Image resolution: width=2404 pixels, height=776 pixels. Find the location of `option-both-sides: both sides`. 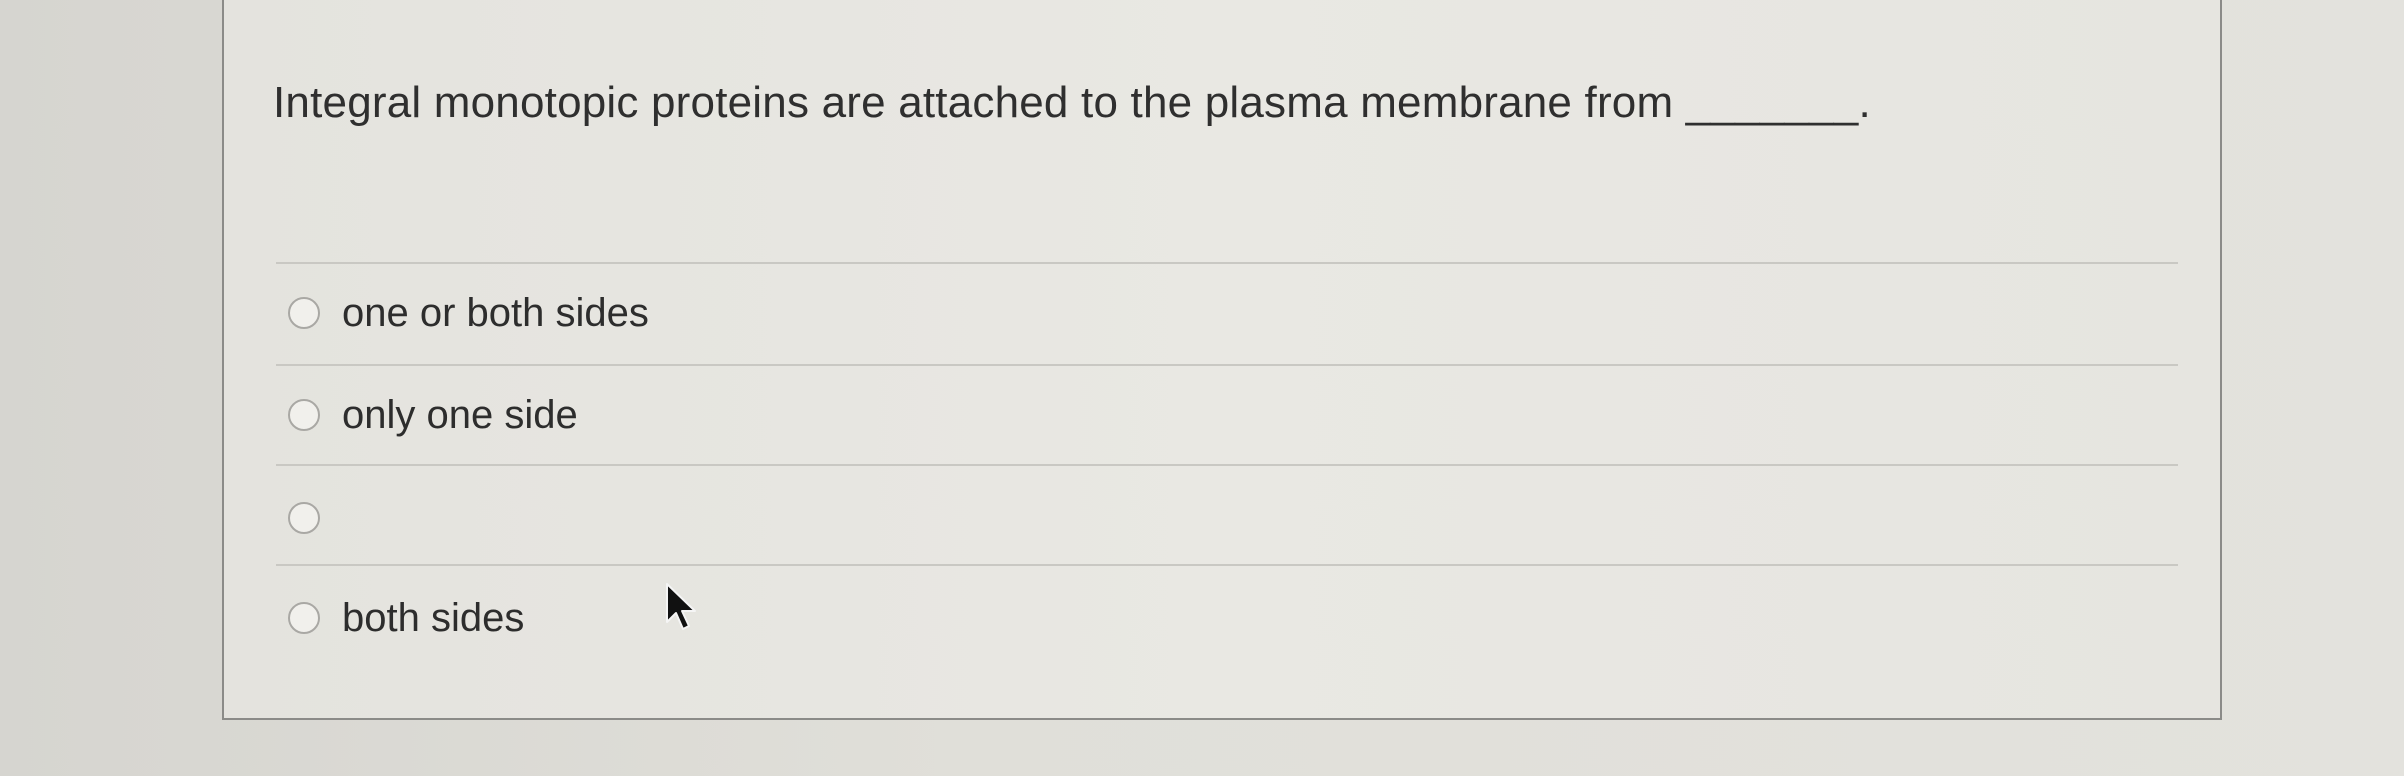

option-both-sides: both sides is located at coordinates (406, 618).